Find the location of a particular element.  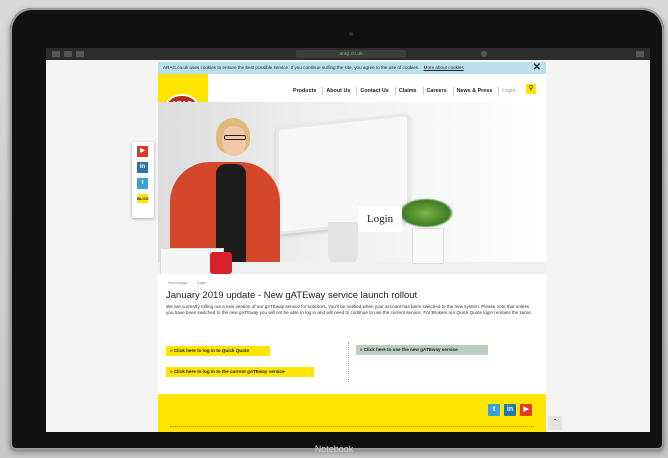

nav-item-about-us: About Us is located at coordinates (337, 91).